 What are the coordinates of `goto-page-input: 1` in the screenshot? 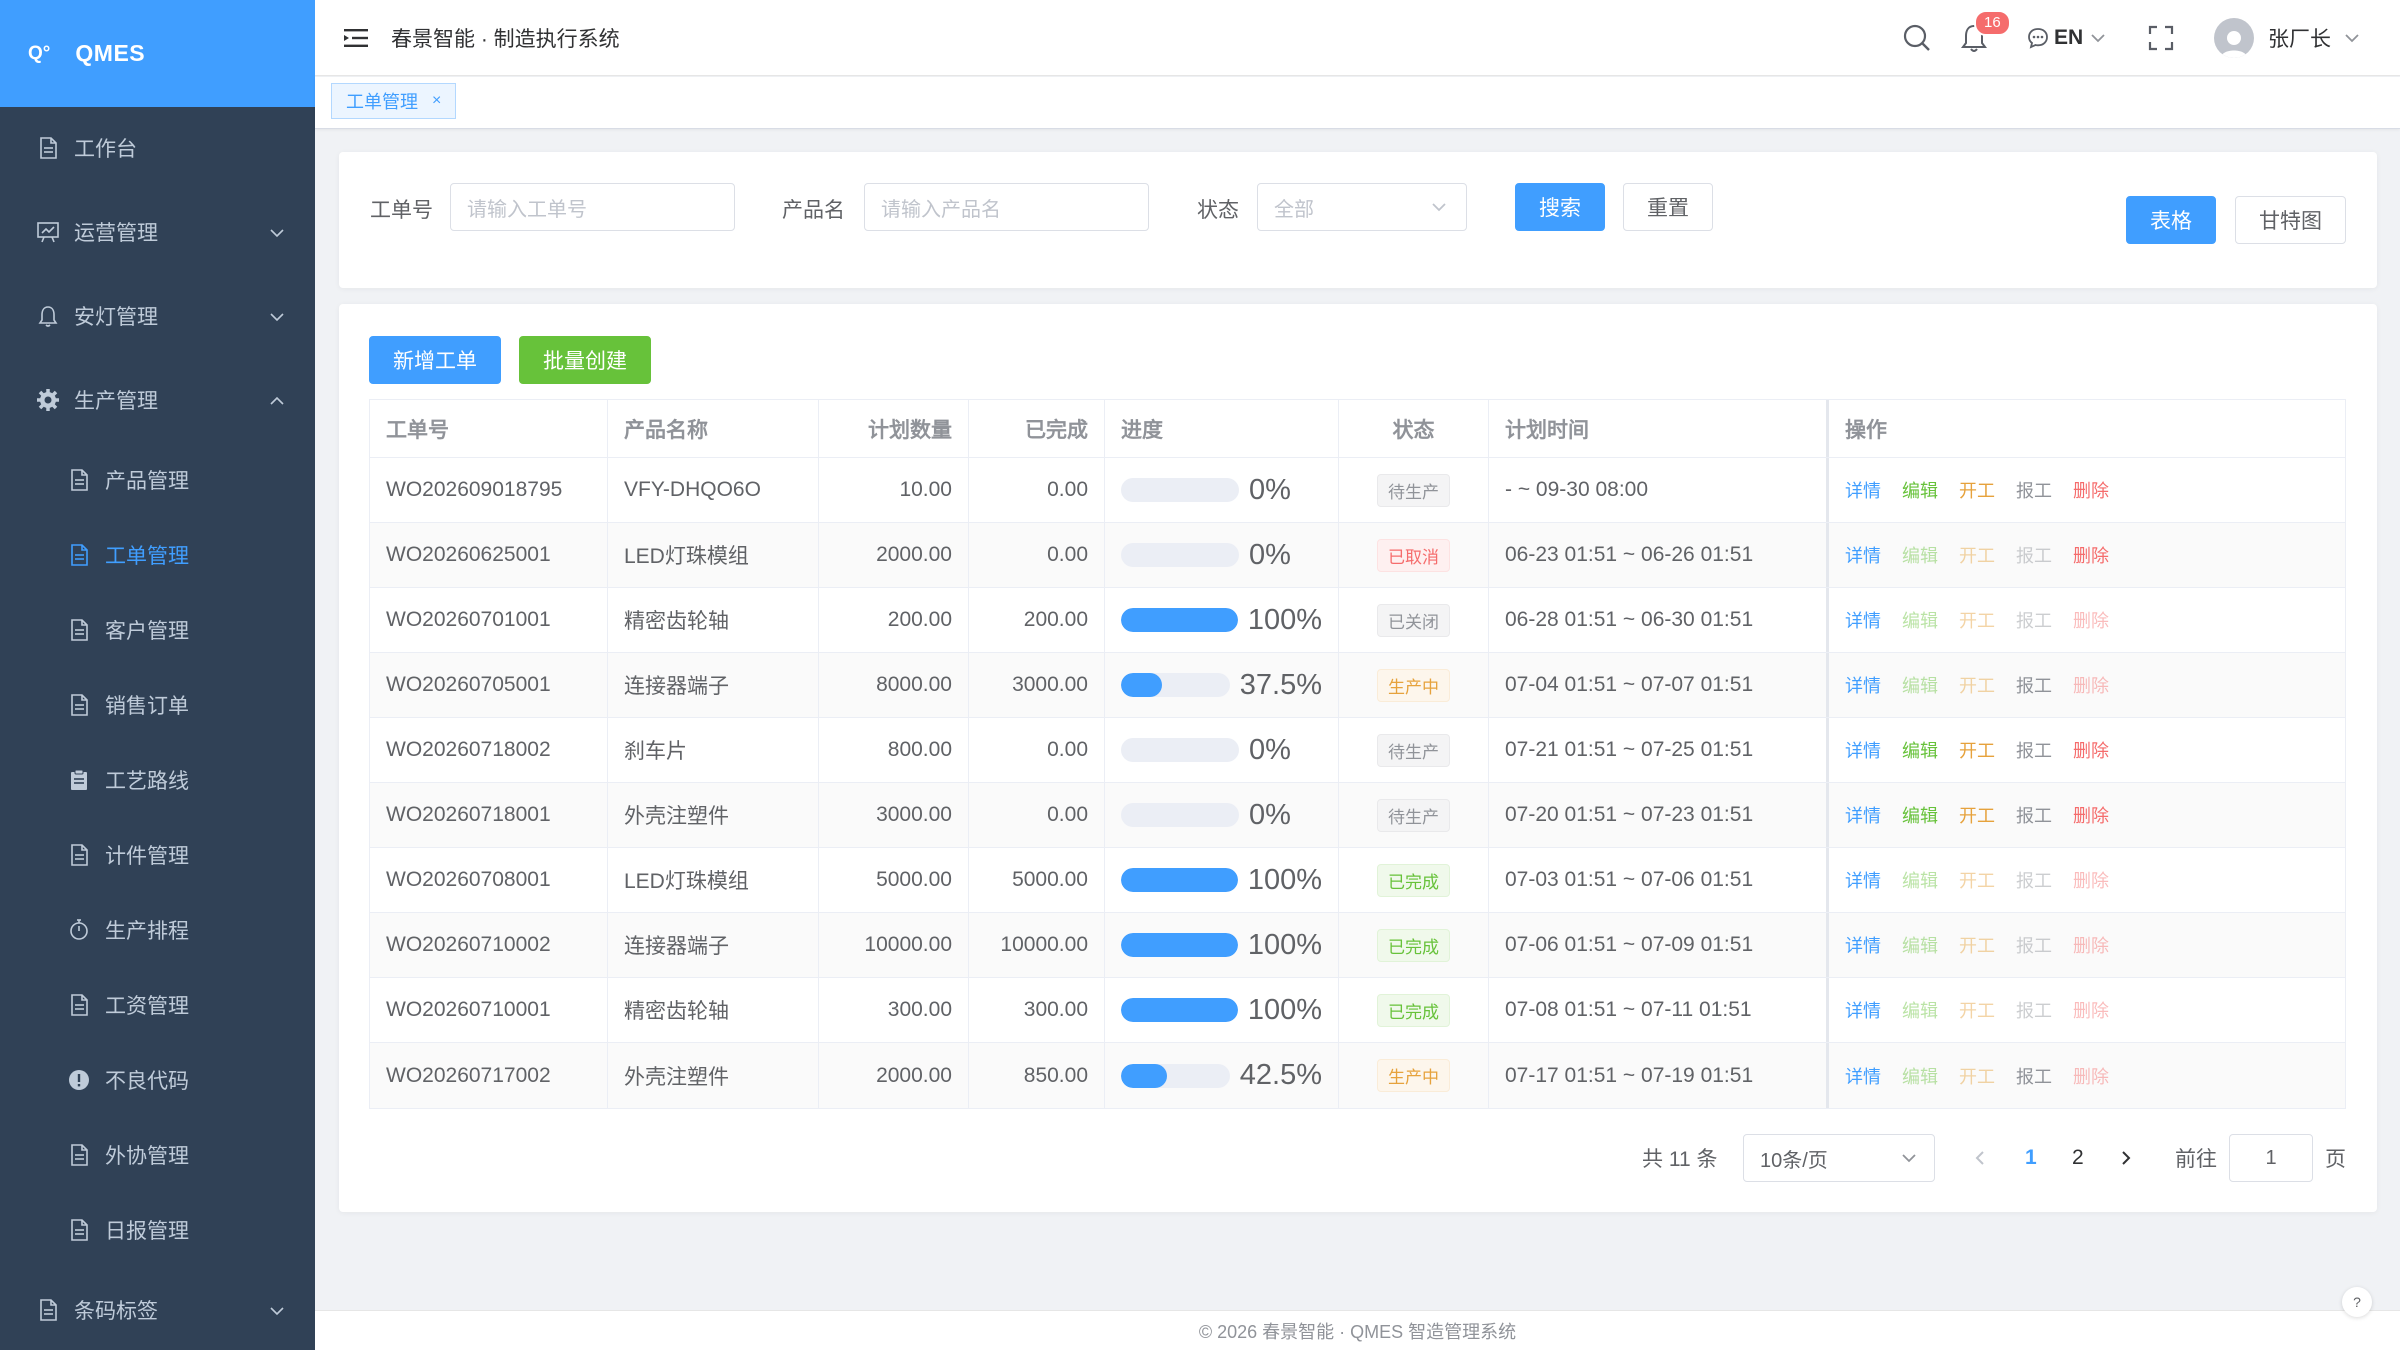 It's located at (2271, 1158).